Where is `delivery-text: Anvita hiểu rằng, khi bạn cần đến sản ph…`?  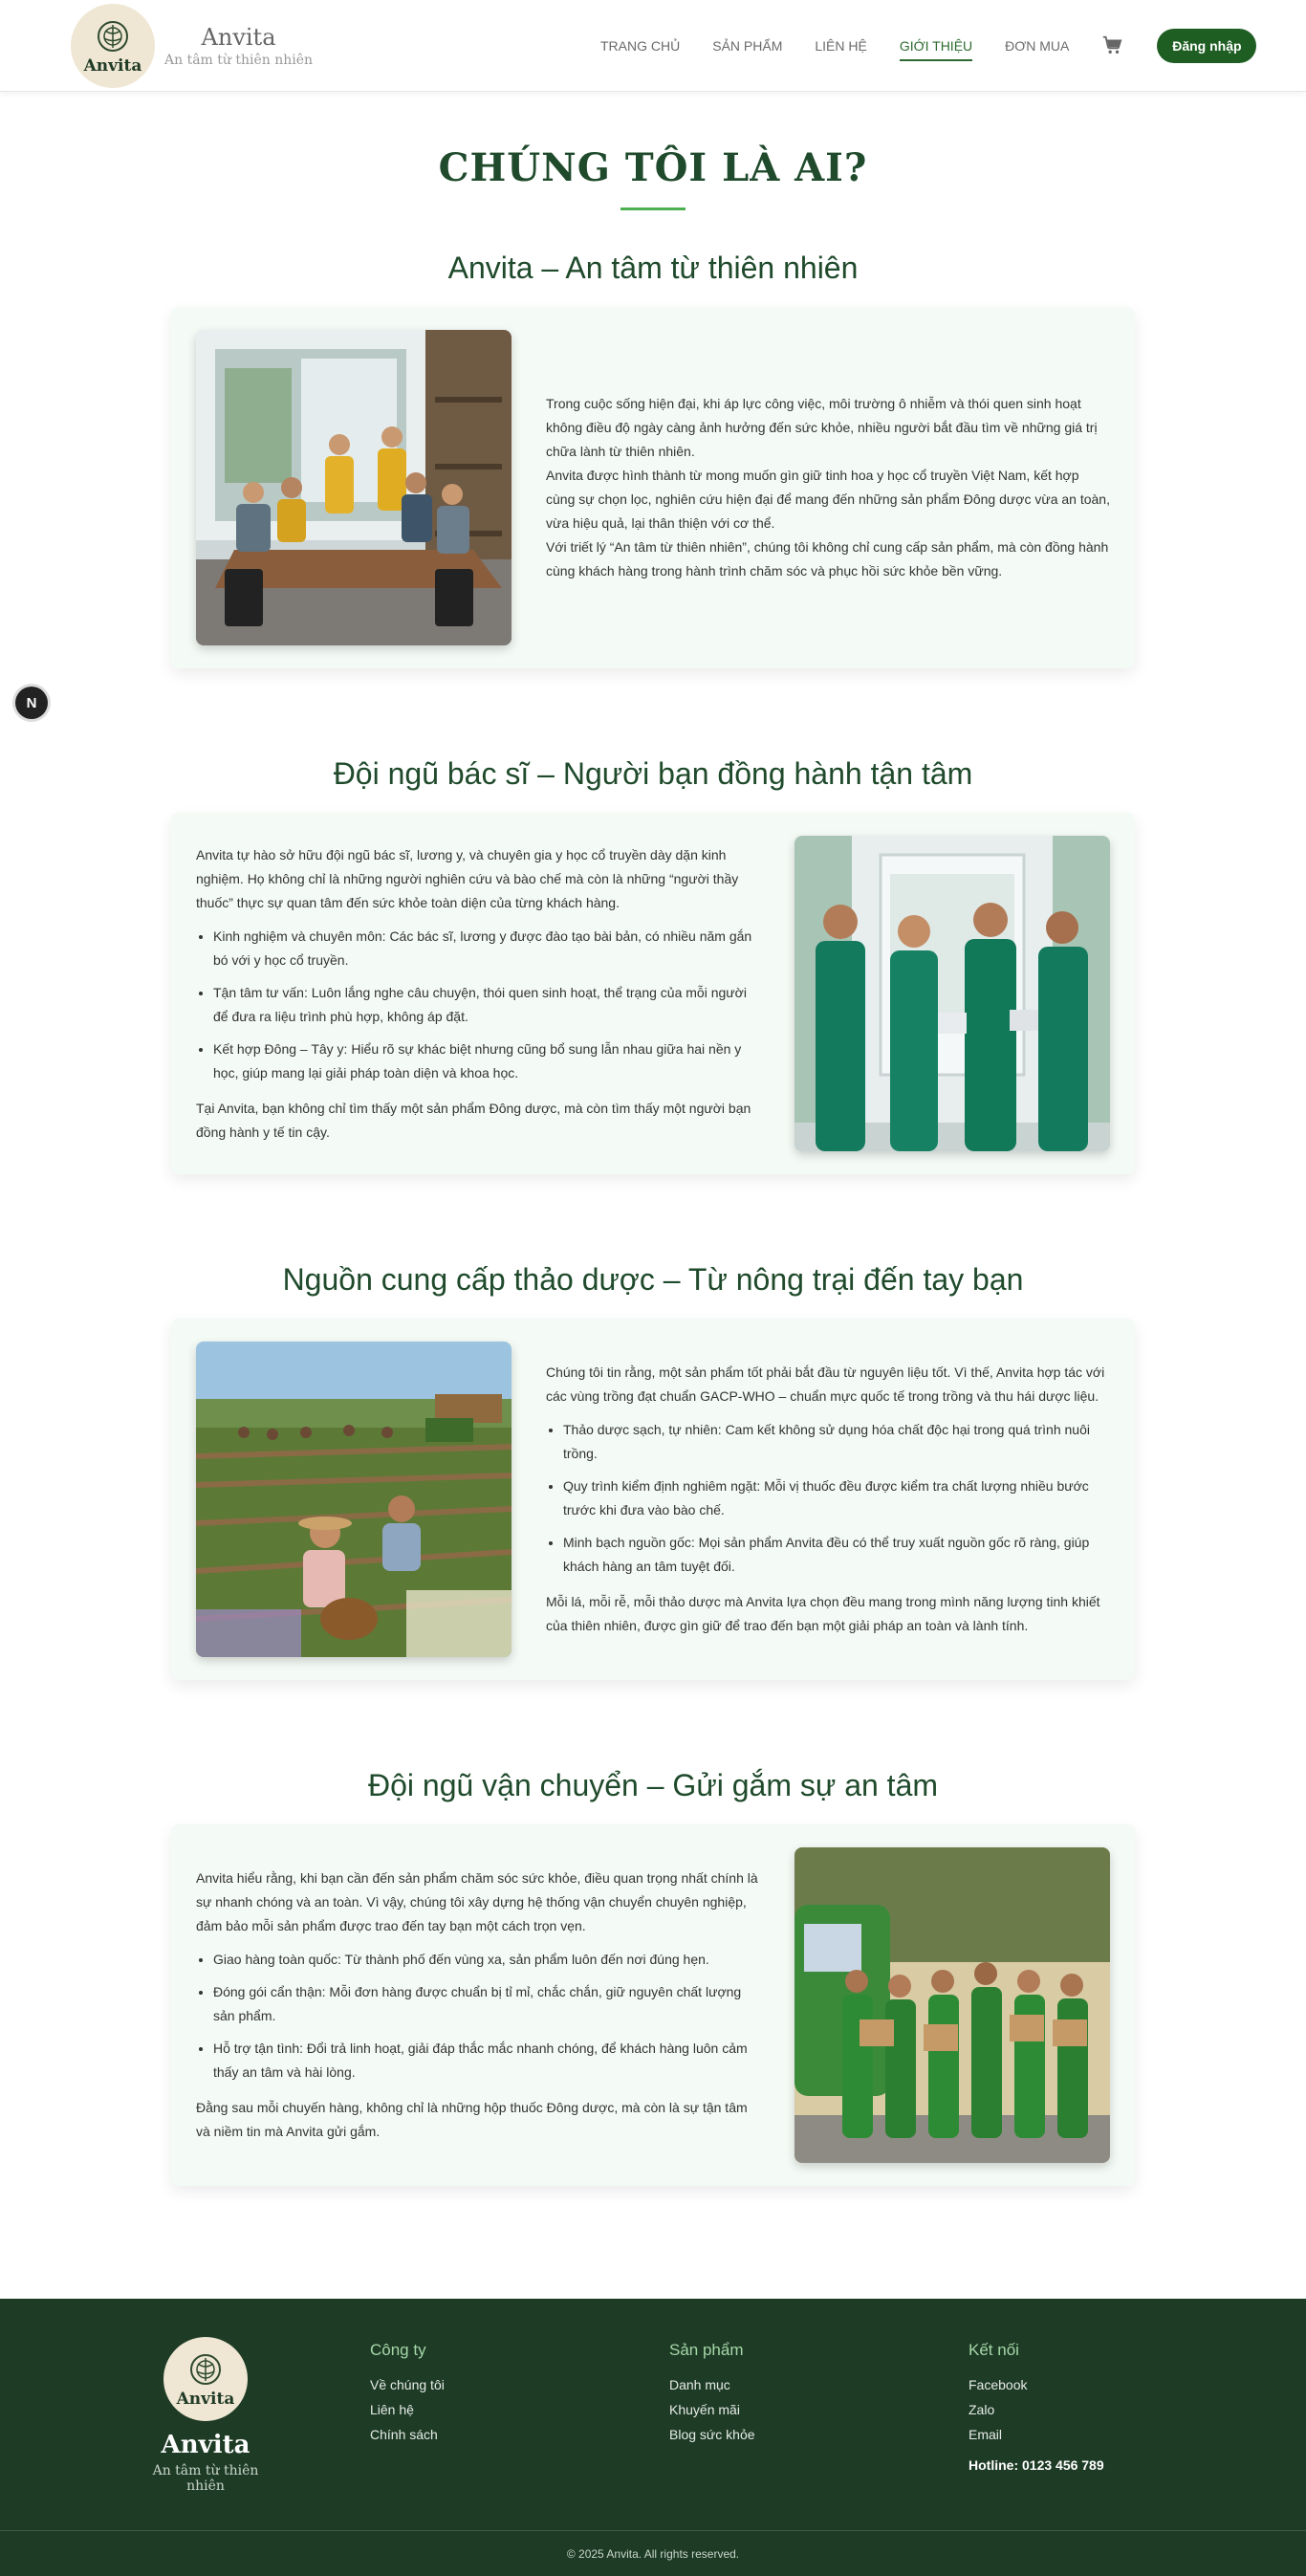
delivery-text: Anvita hiểu rằng, khi bạn cần đến sản ph… is located at coordinates (478, 2006).